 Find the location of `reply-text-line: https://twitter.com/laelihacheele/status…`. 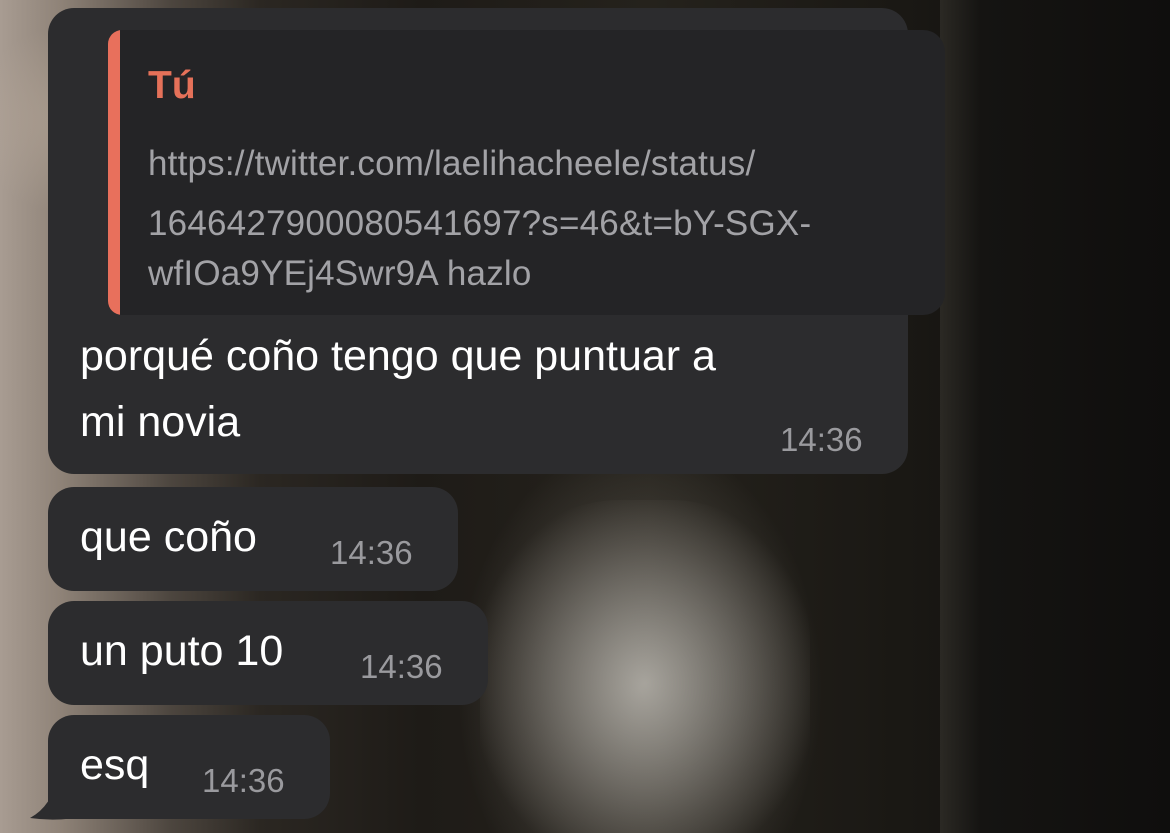

reply-text-line: https://twitter.com/laelihacheele/status… is located at coordinates (452, 163).